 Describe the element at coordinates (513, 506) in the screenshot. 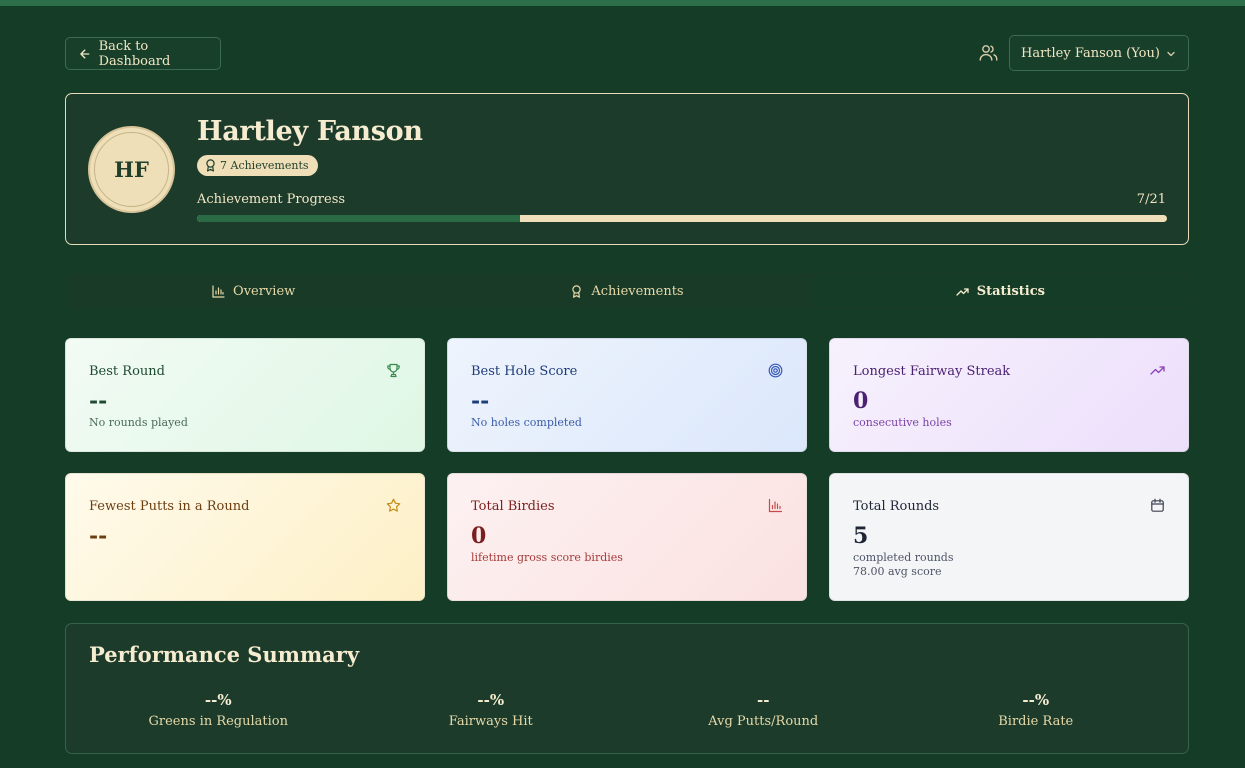

I see `stat-title: Total Birdies` at that location.